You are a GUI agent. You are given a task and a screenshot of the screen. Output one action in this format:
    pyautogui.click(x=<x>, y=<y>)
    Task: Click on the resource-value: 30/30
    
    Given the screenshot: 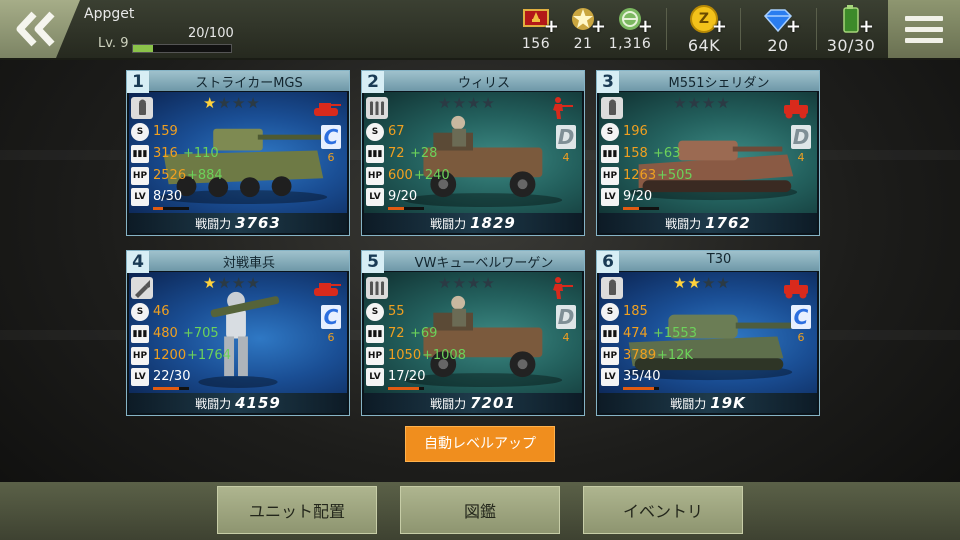 What is the action you would take?
    pyautogui.click(x=851, y=45)
    